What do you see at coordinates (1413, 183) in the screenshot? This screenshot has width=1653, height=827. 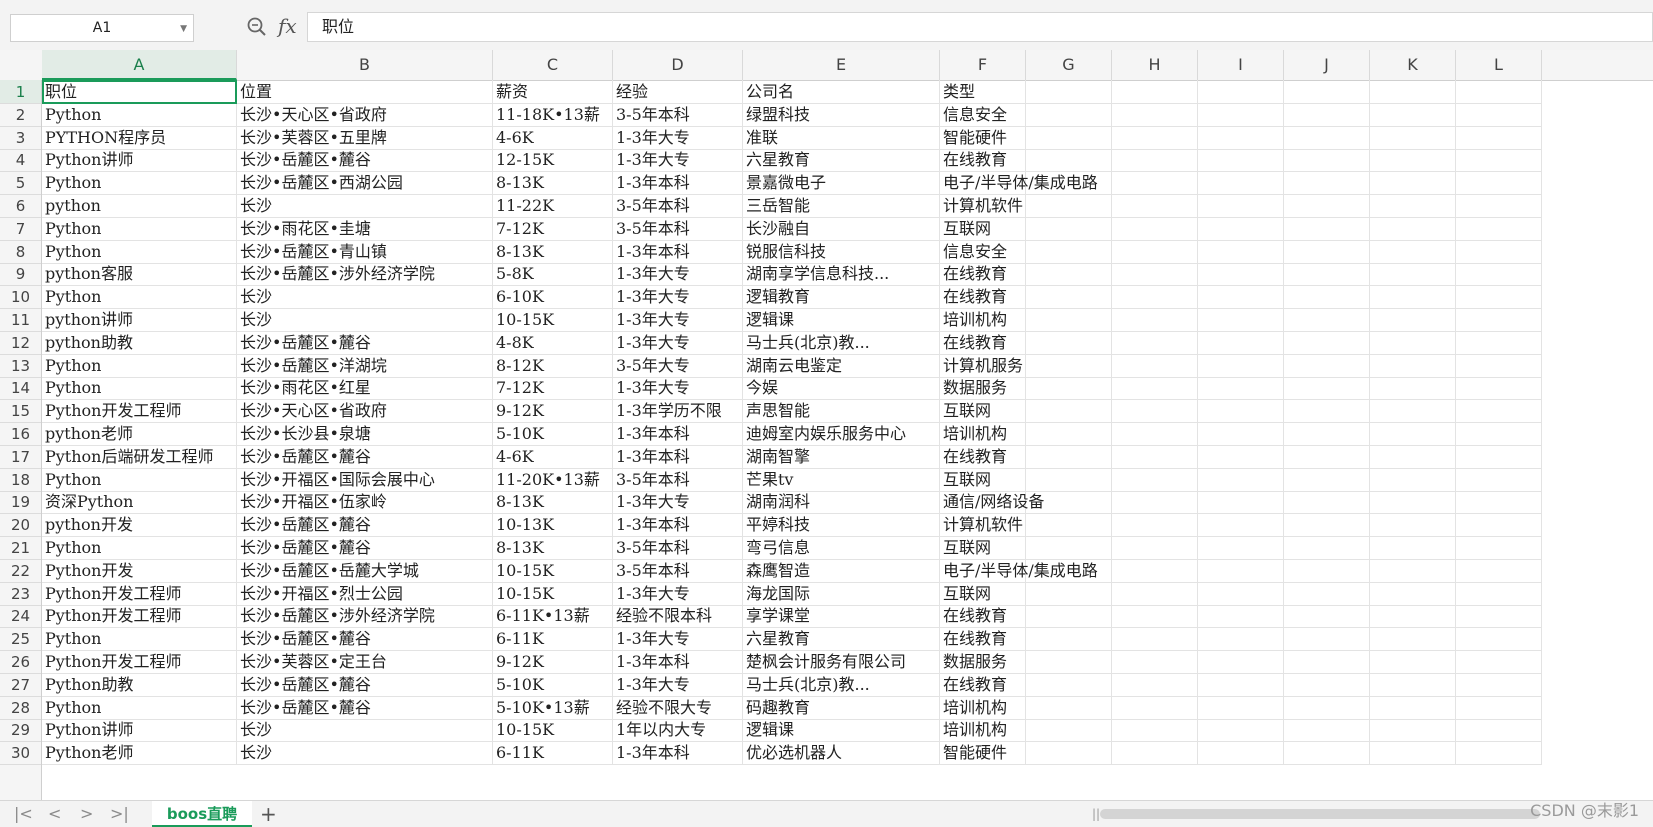 I see `cell-k5` at bounding box center [1413, 183].